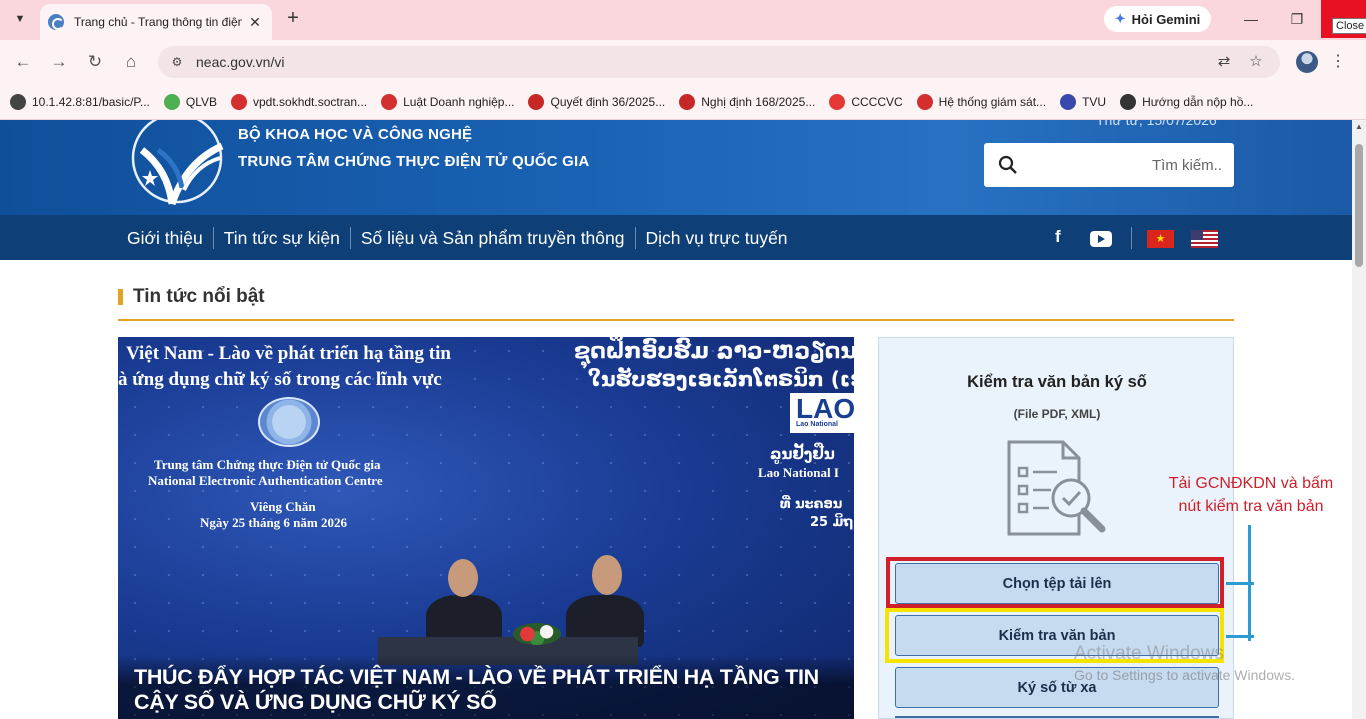  I want to click on home-button: ⌂, so click(131, 62).